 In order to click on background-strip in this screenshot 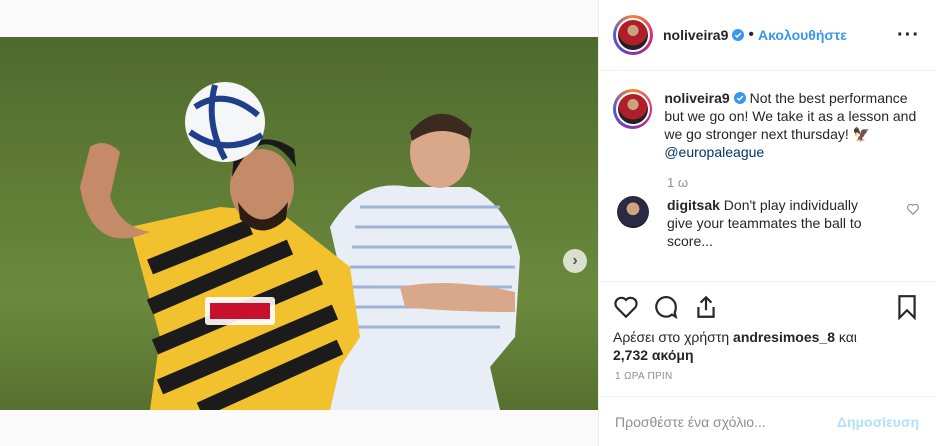, I will do `click(299, 18)`.